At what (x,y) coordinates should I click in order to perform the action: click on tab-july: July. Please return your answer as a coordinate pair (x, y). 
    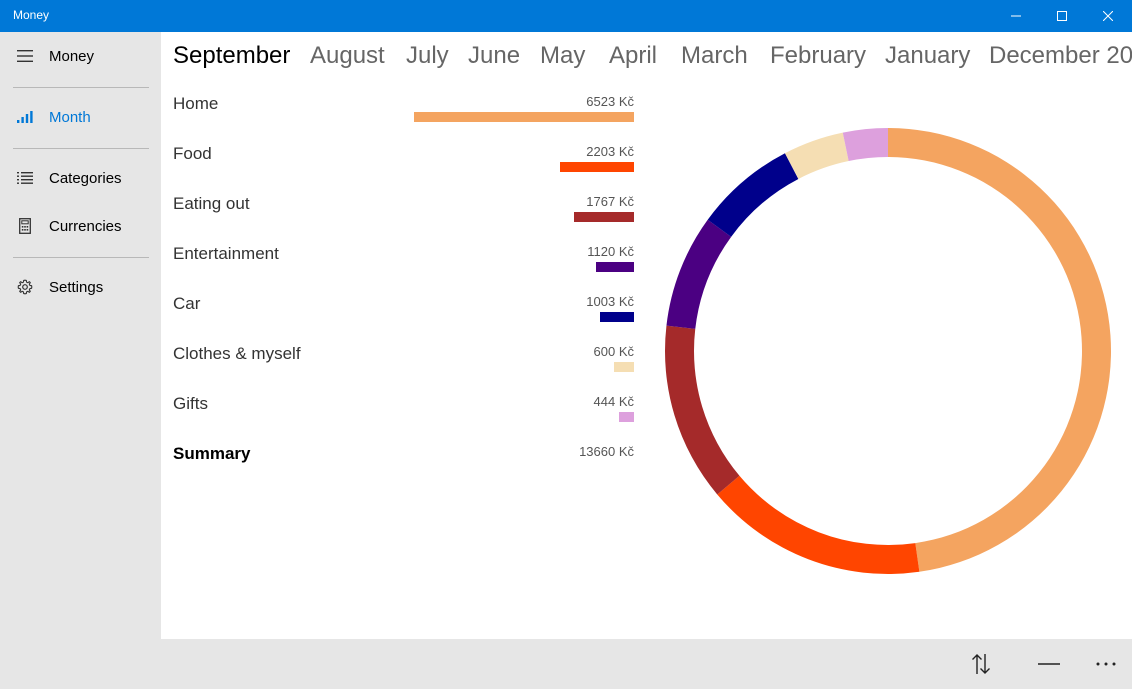
    Looking at the image, I should click on (427, 56).